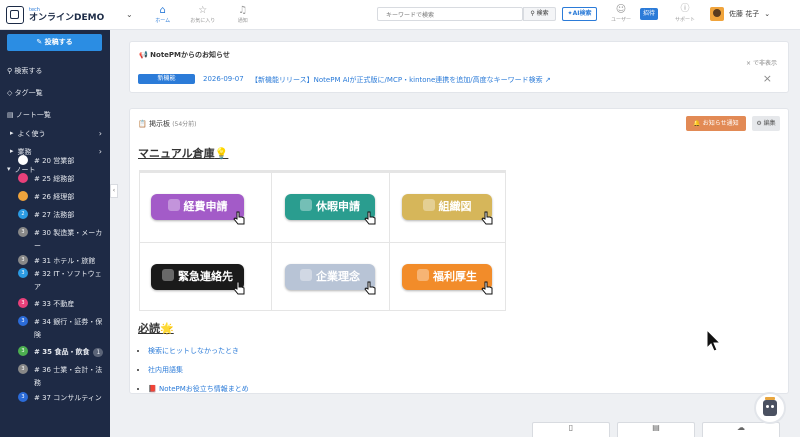 The image size is (800, 437). Describe the element at coordinates (54, 42) in the screenshot. I see `post-button: ✎ 投稿する` at that location.